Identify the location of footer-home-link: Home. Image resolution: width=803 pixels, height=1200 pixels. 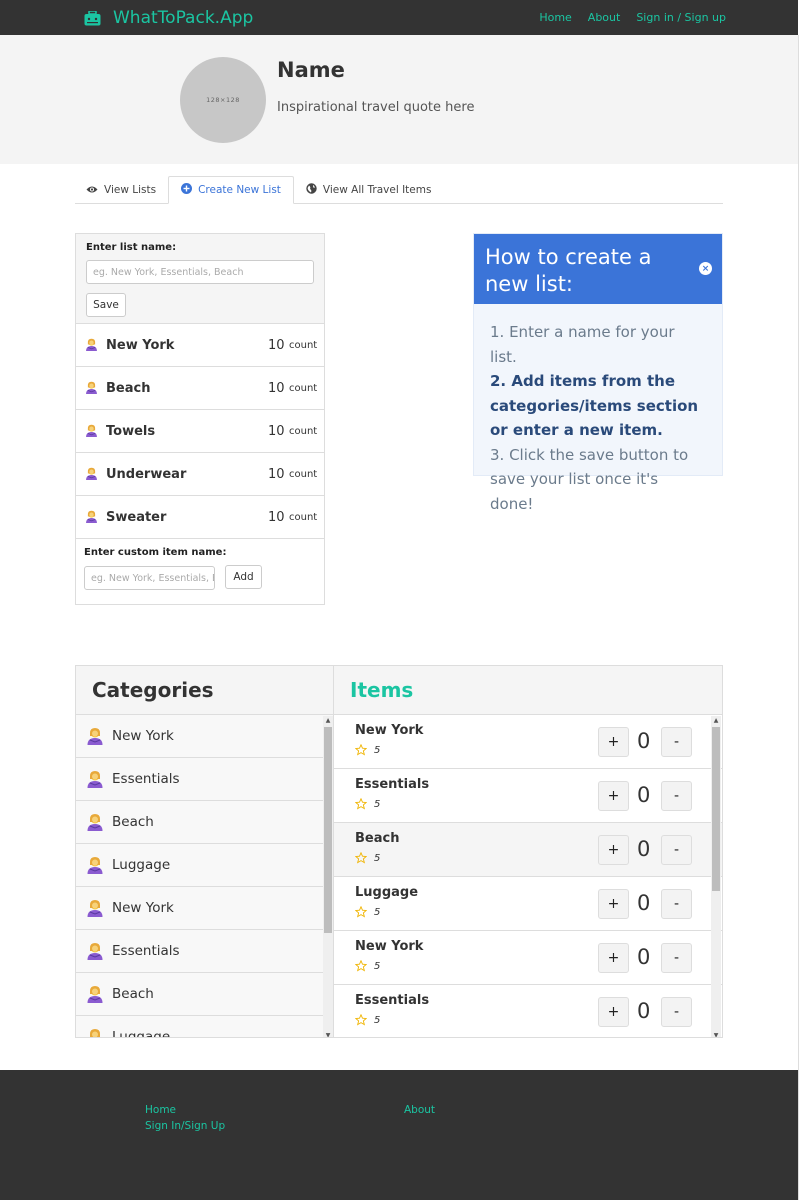
(160, 1110).